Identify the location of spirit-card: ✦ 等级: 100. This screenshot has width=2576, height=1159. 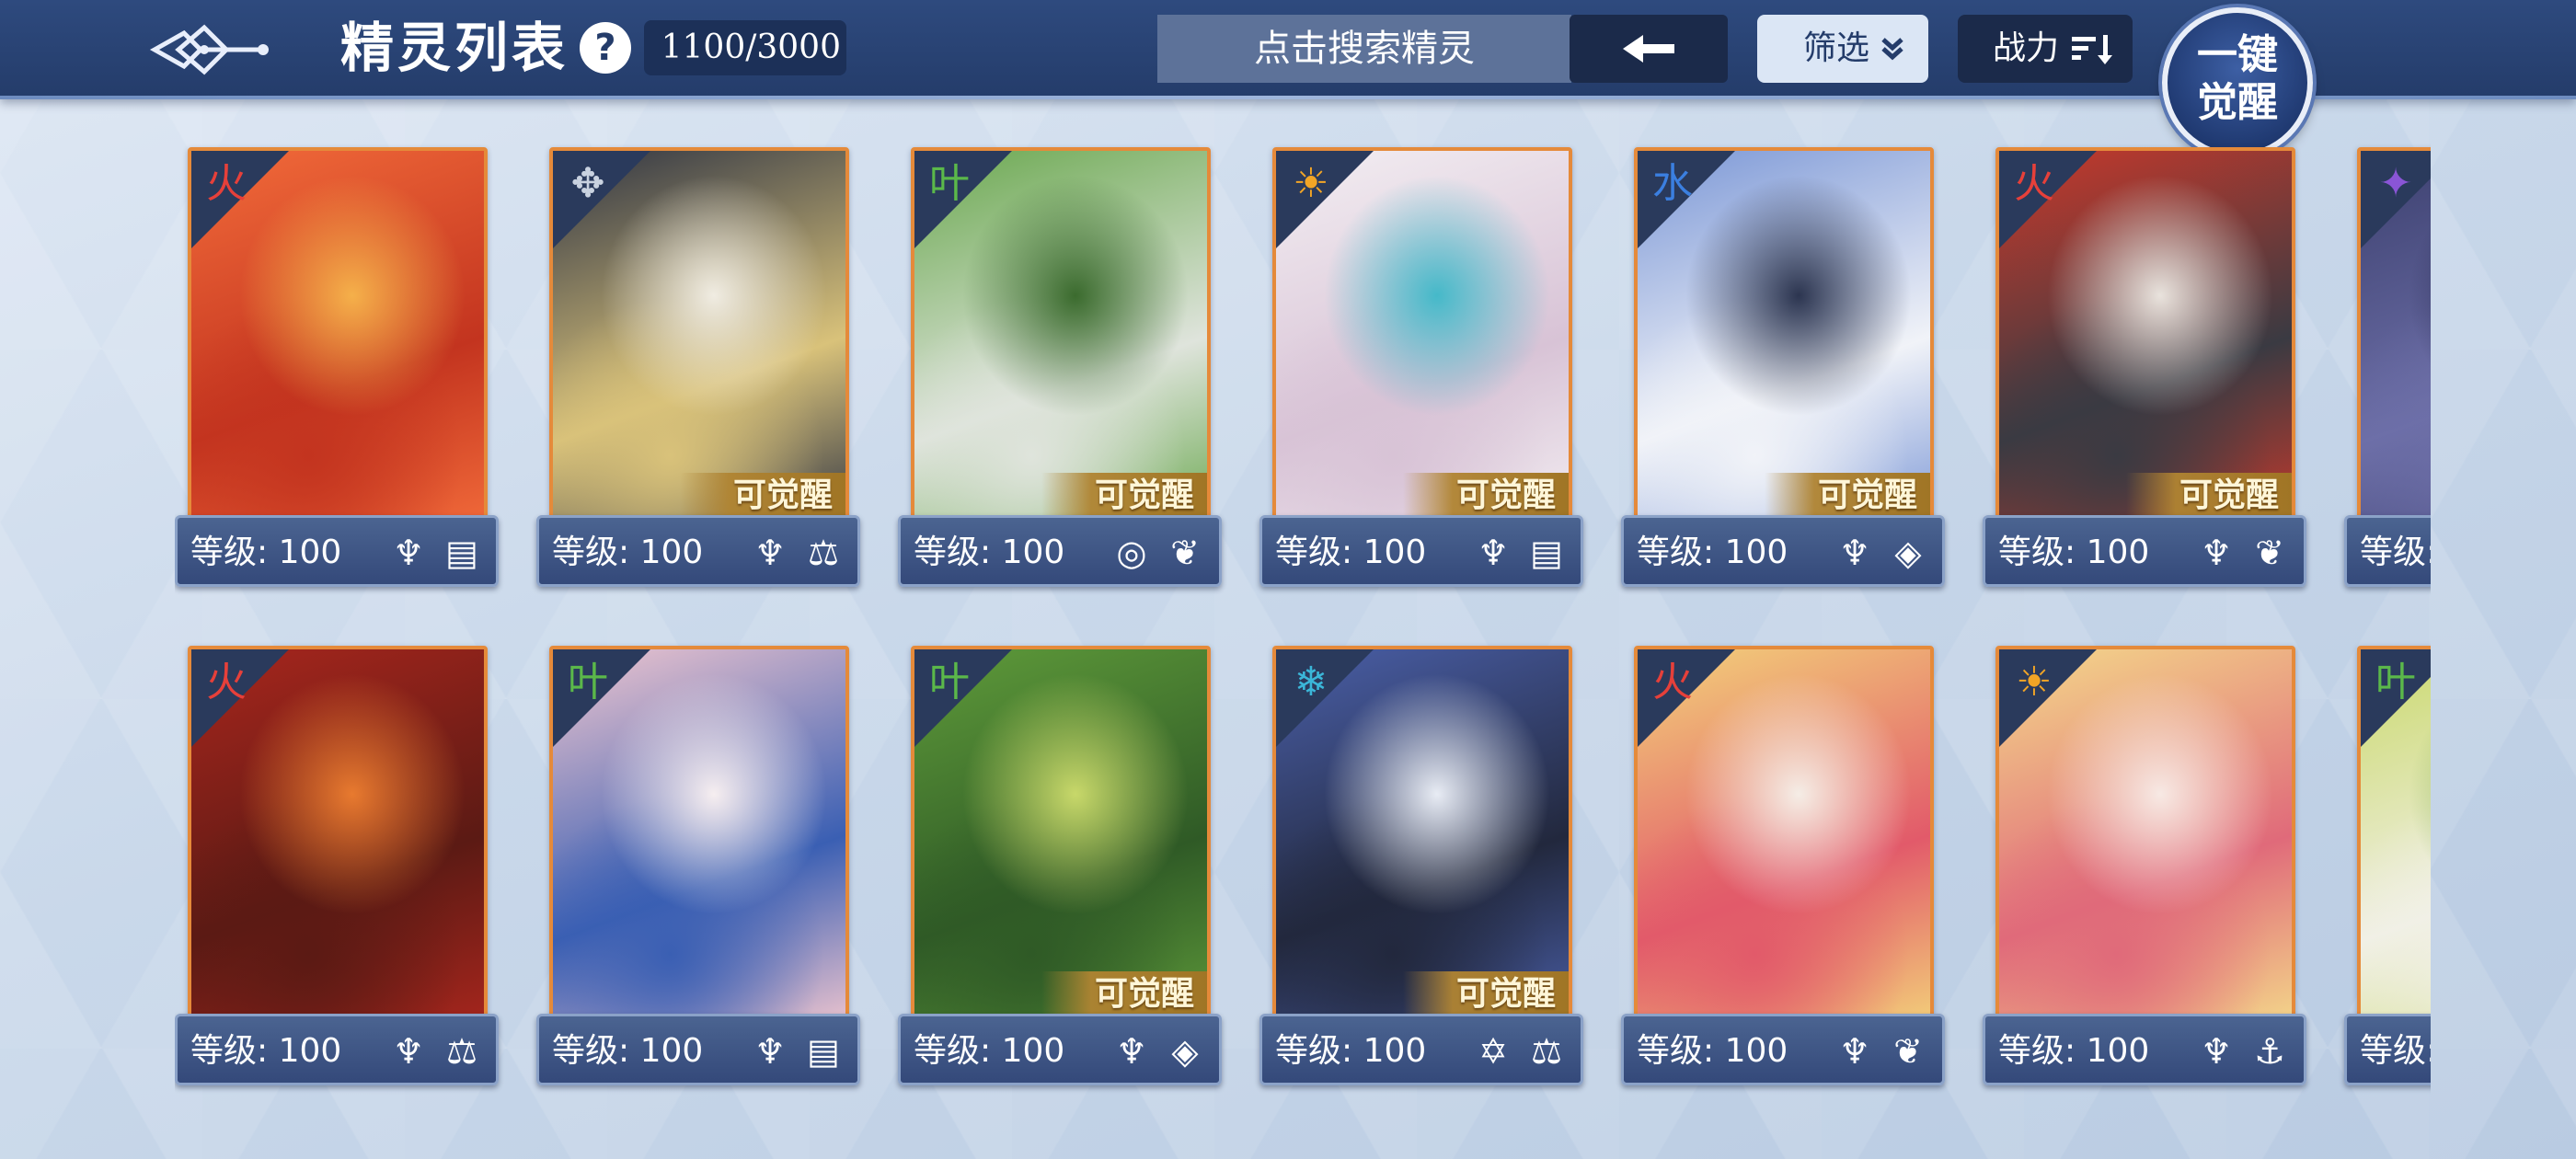
(2387, 368).